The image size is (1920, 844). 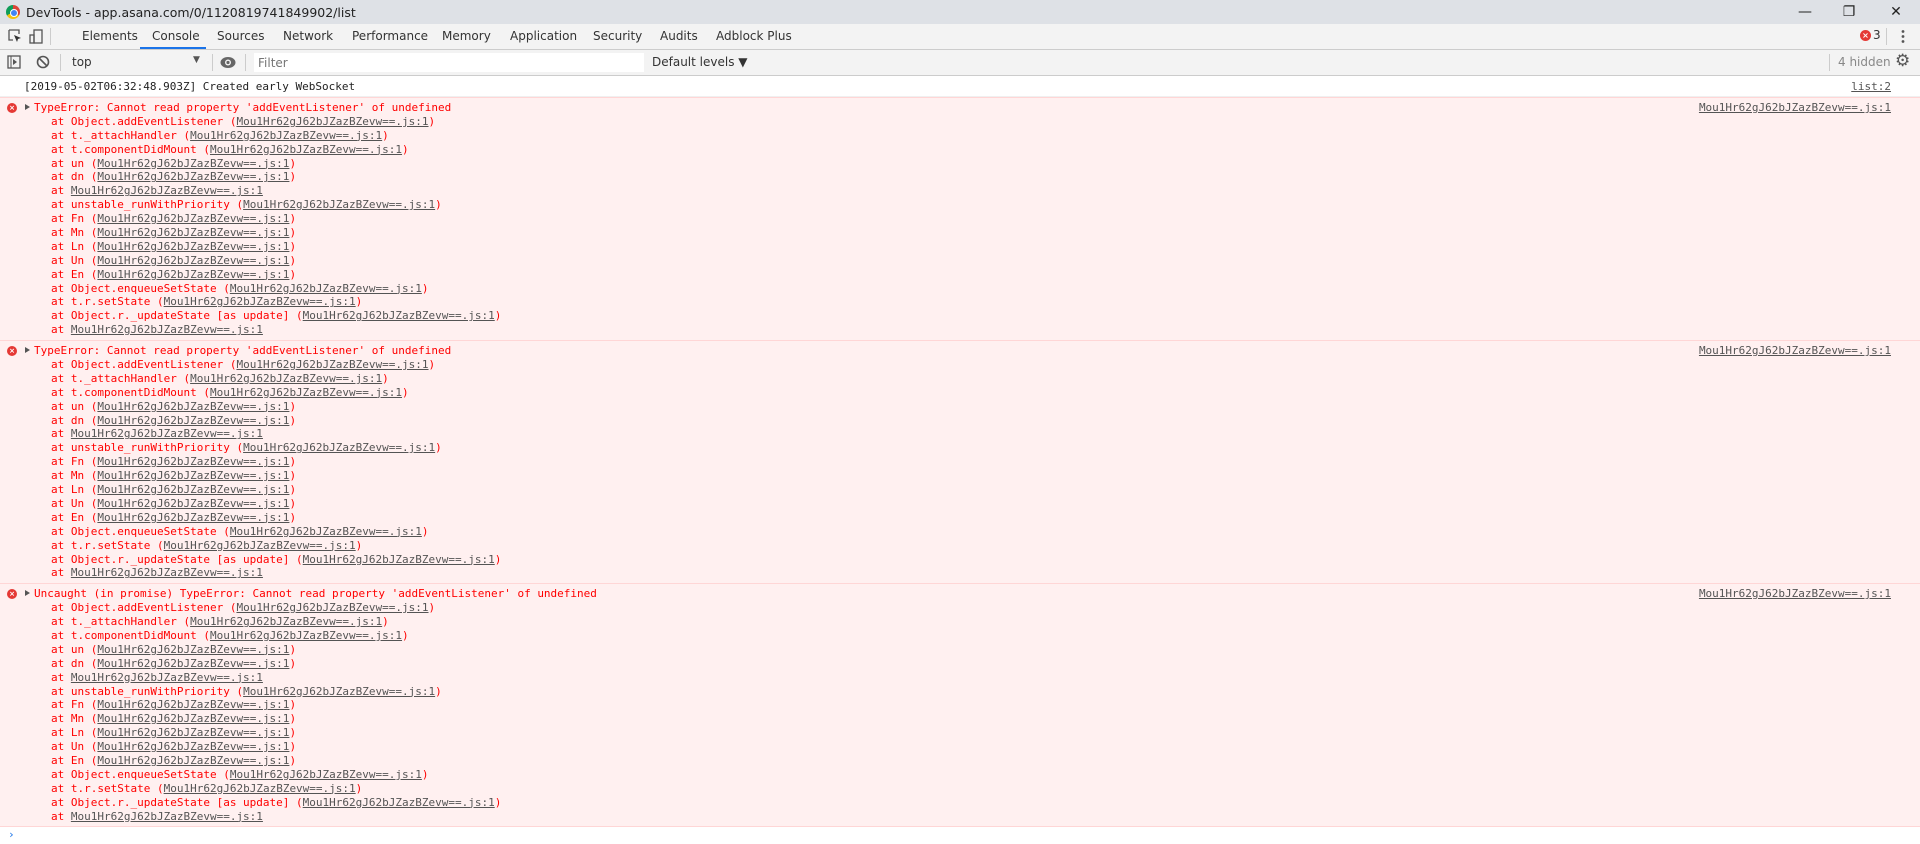 What do you see at coordinates (228, 62) in the screenshot?
I see `live-expression-eye-icon` at bounding box center [228, 62].